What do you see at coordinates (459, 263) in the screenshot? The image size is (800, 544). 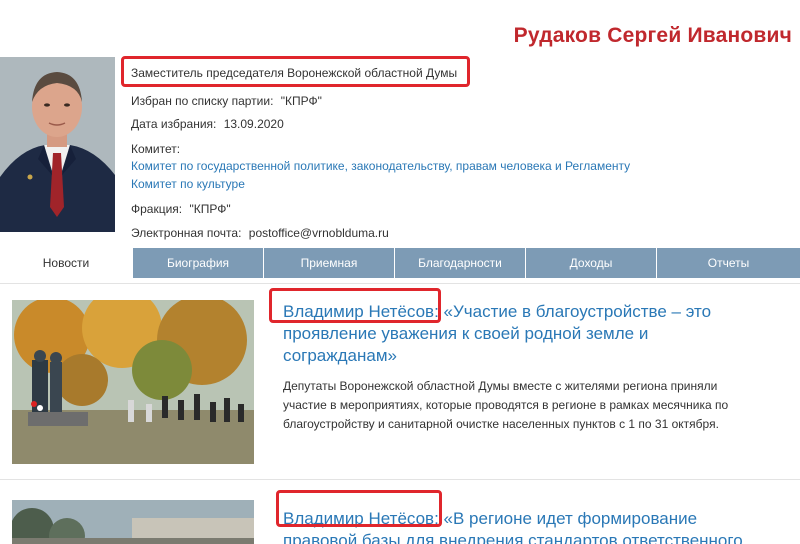 I see `tab-gratitude: Благодарности` at bounding box center [459, 263].